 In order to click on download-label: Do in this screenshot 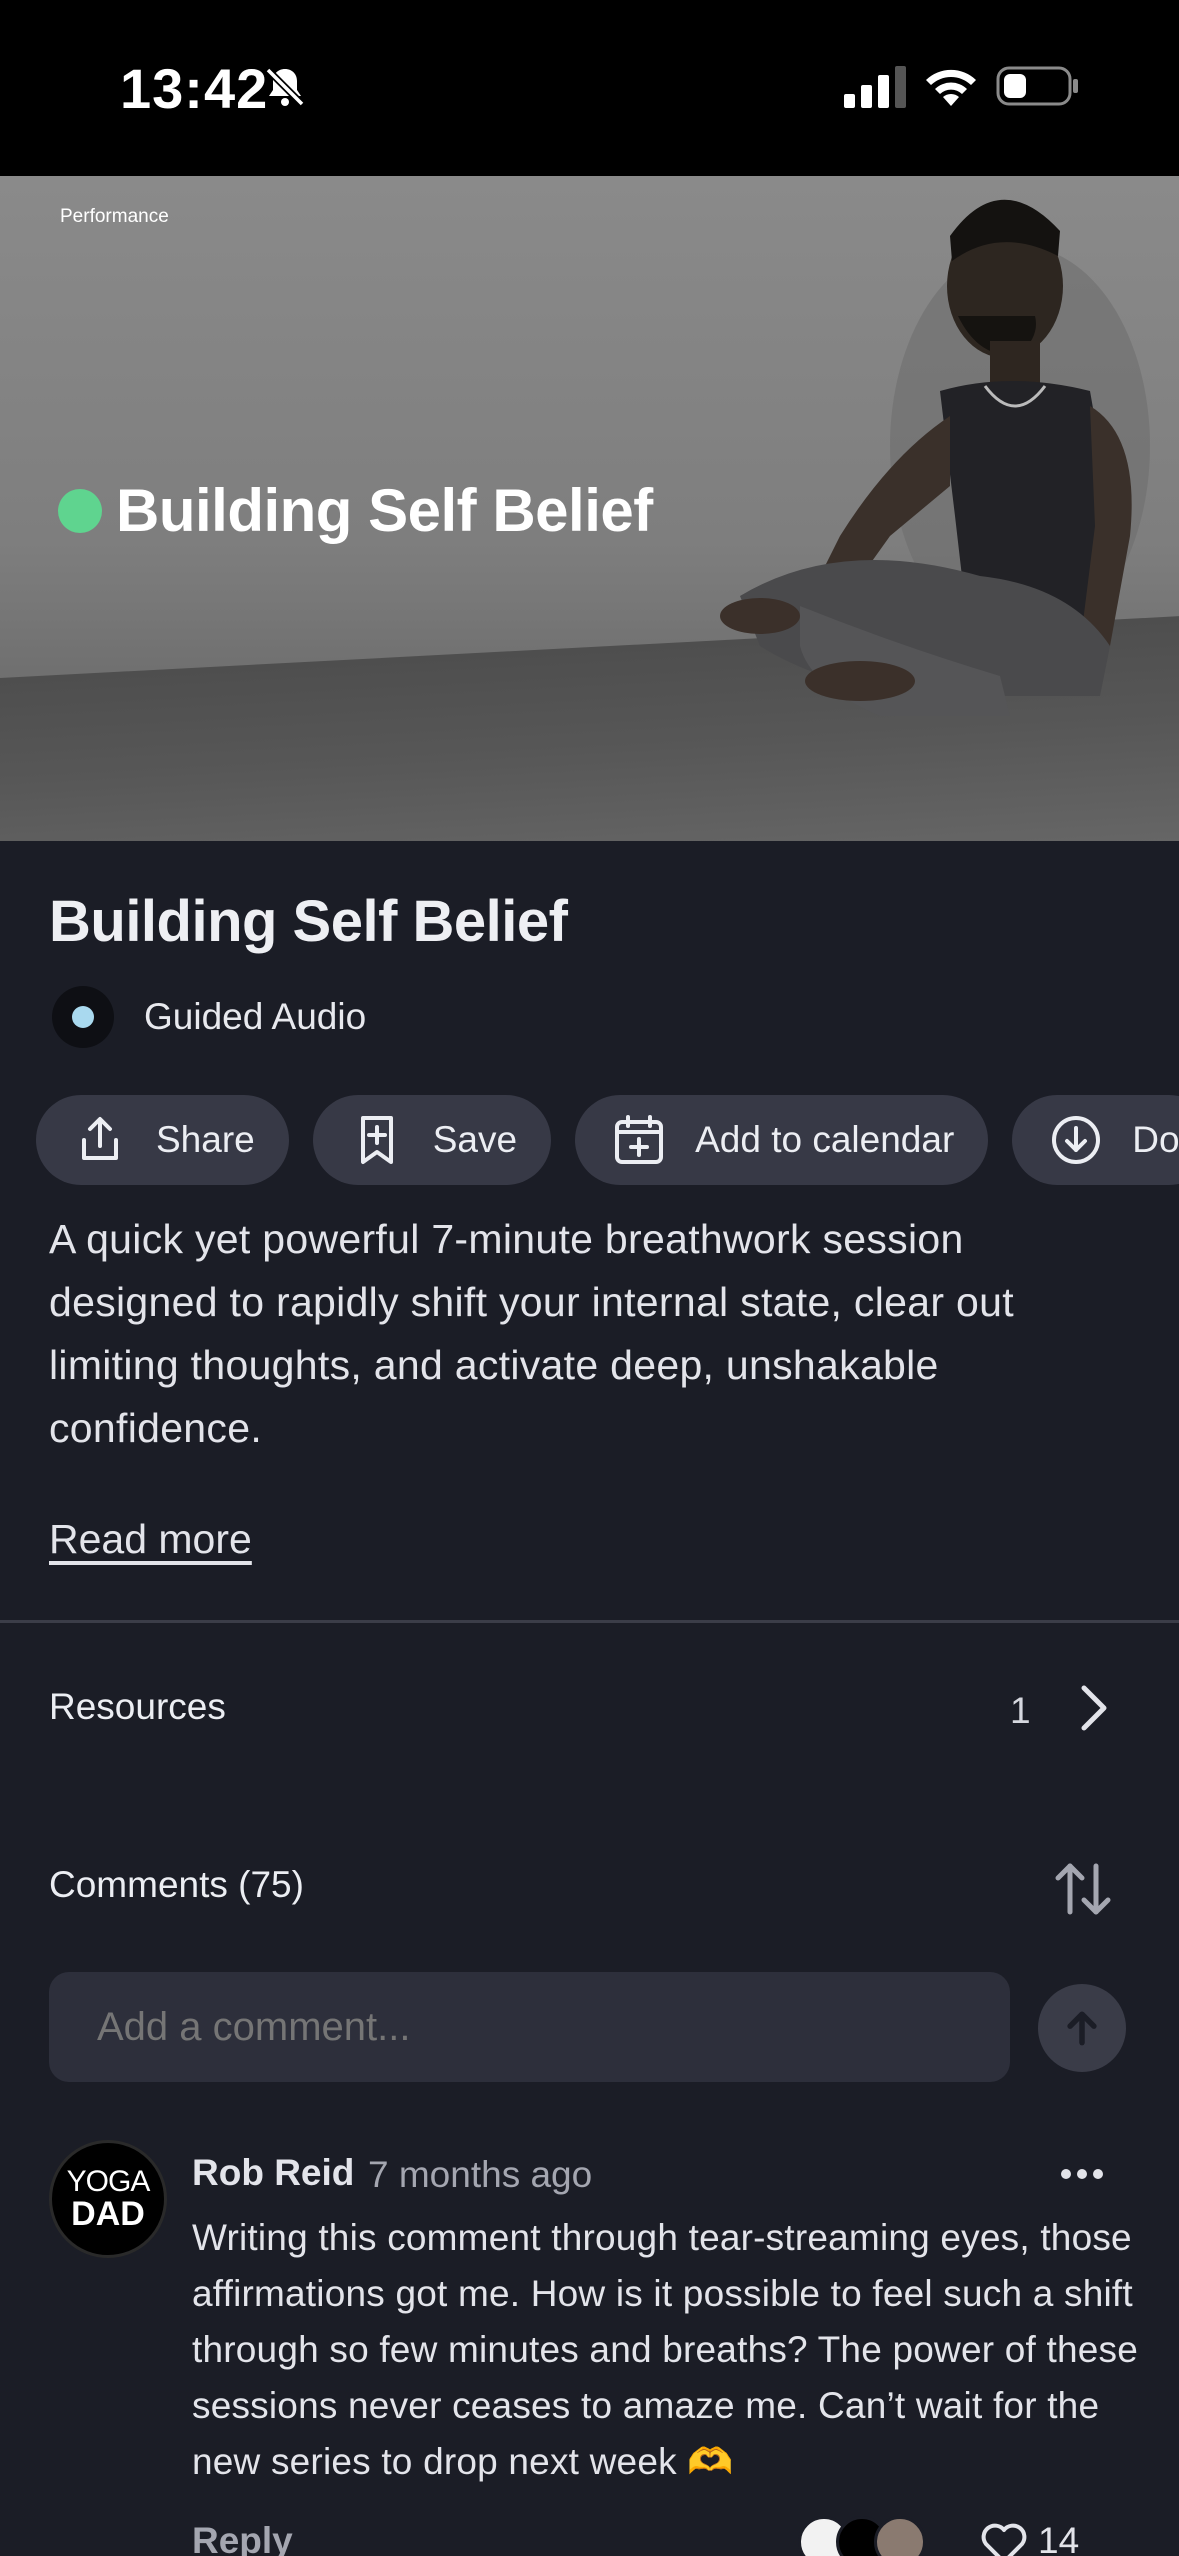, I will do `click(1155, 1139)`.